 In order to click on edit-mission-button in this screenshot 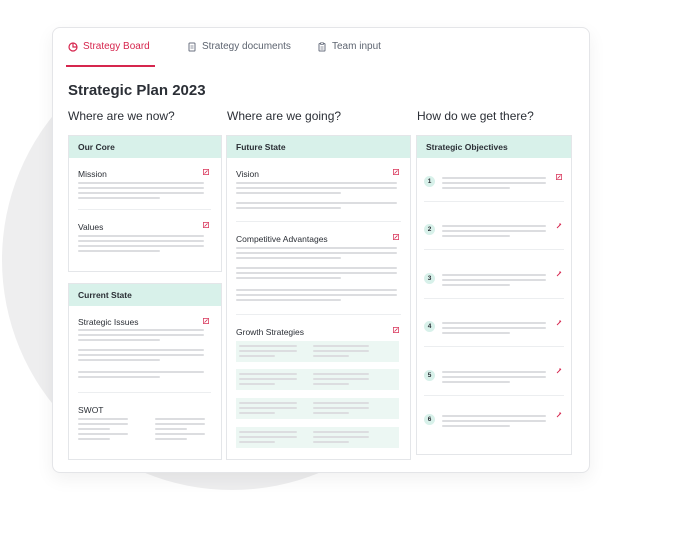, I will do `click(206, 172)`.